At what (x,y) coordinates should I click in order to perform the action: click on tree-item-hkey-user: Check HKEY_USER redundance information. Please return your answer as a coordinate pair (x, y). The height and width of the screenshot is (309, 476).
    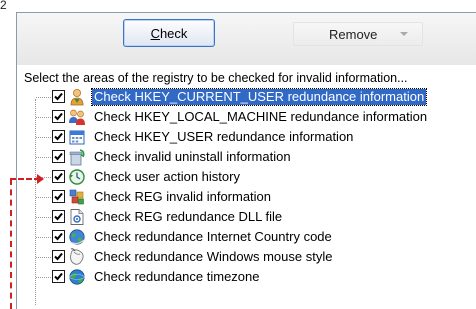
    Looking at the image, I should click on (246, 137).